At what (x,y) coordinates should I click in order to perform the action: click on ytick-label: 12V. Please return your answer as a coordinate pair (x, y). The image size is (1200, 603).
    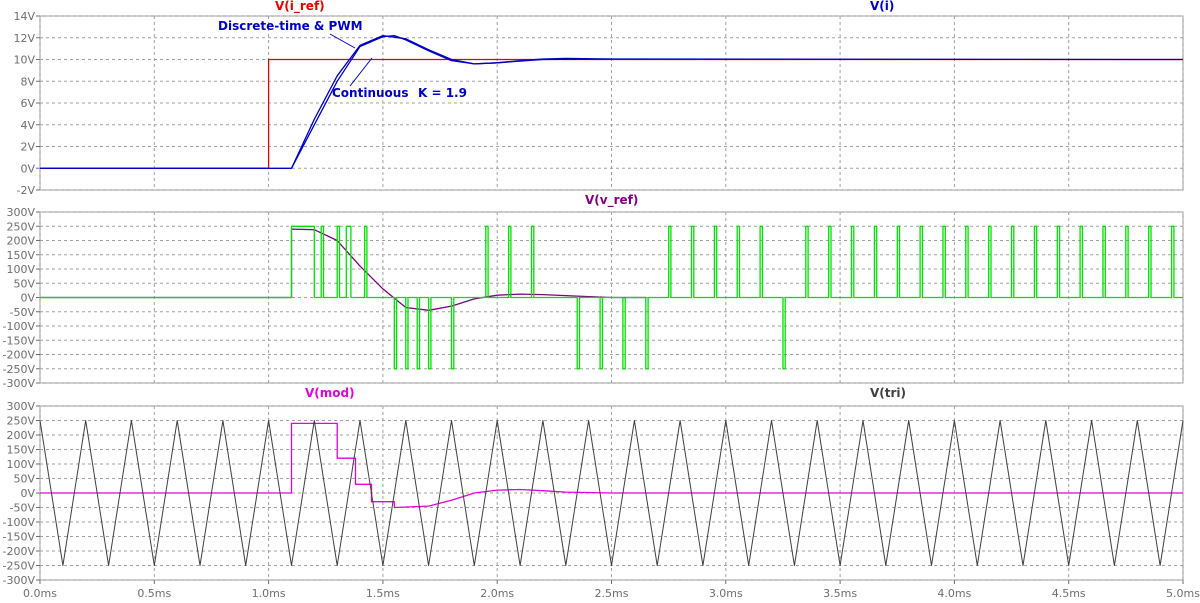
    Looking at the image, I should click on (24, 38).